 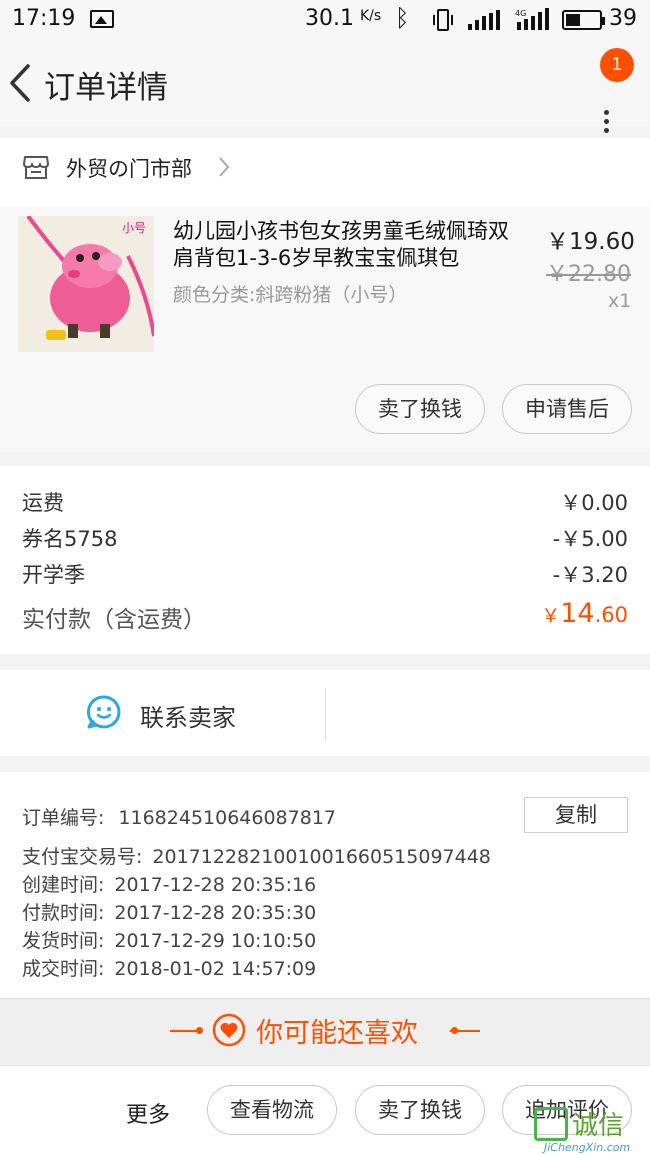 I want to click on decor-line-right, so click(x=465, y=1031).